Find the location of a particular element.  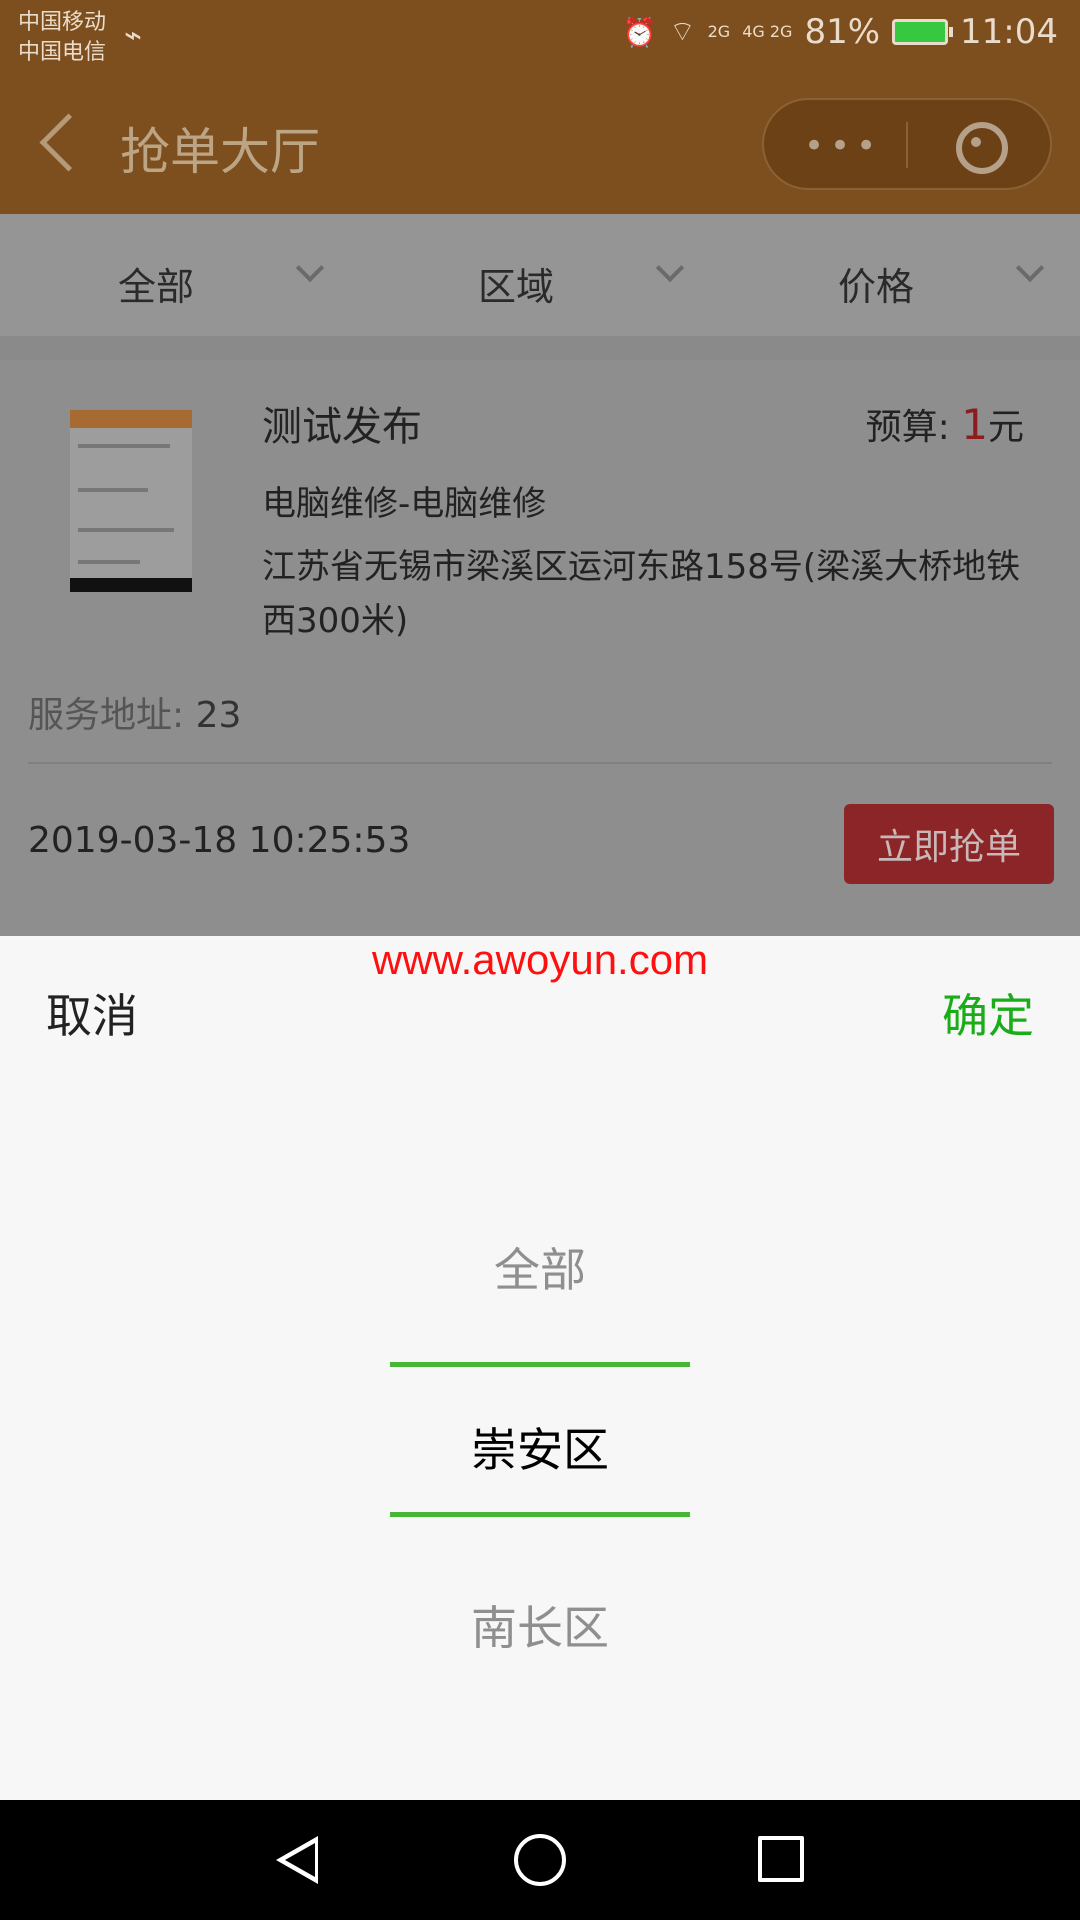

service-address-value: 23 is located at coordinates (218, 715).